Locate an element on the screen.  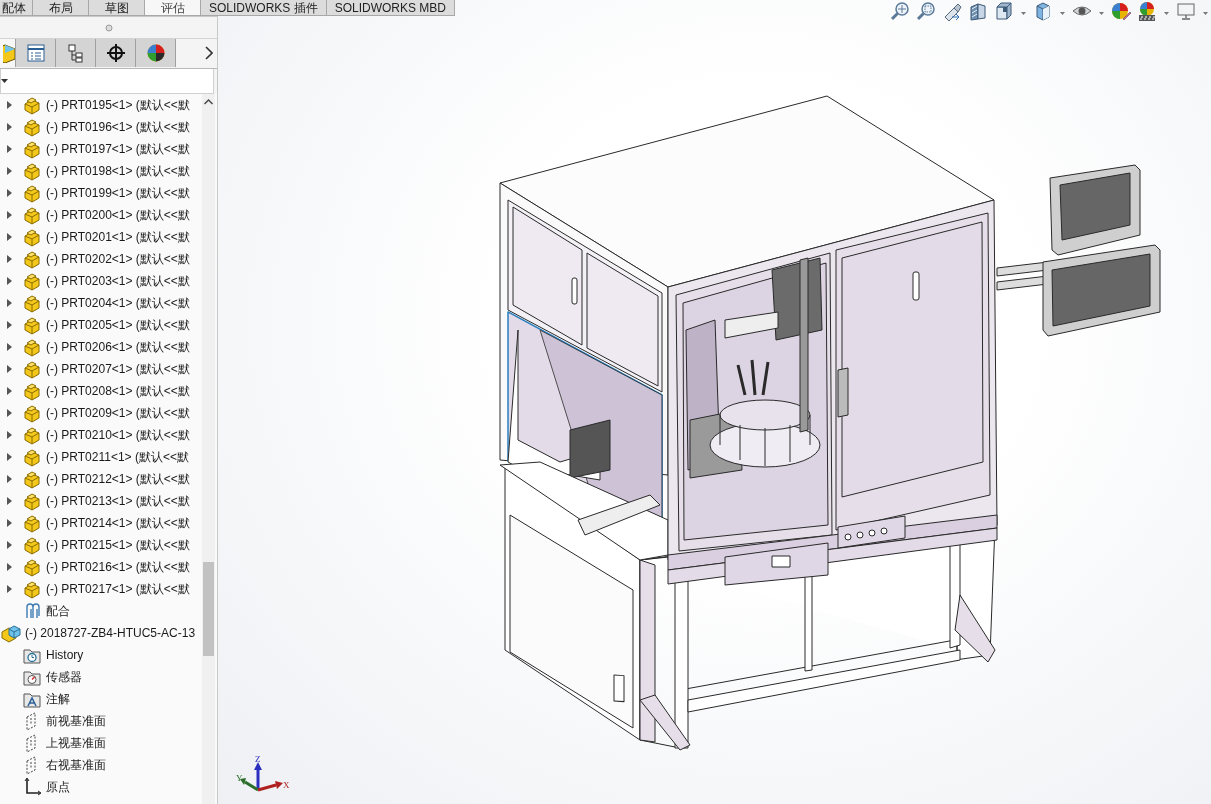
tree-item-label: (-) PRT0206<1> (默认<<默 is located at coordinates (118, 347).